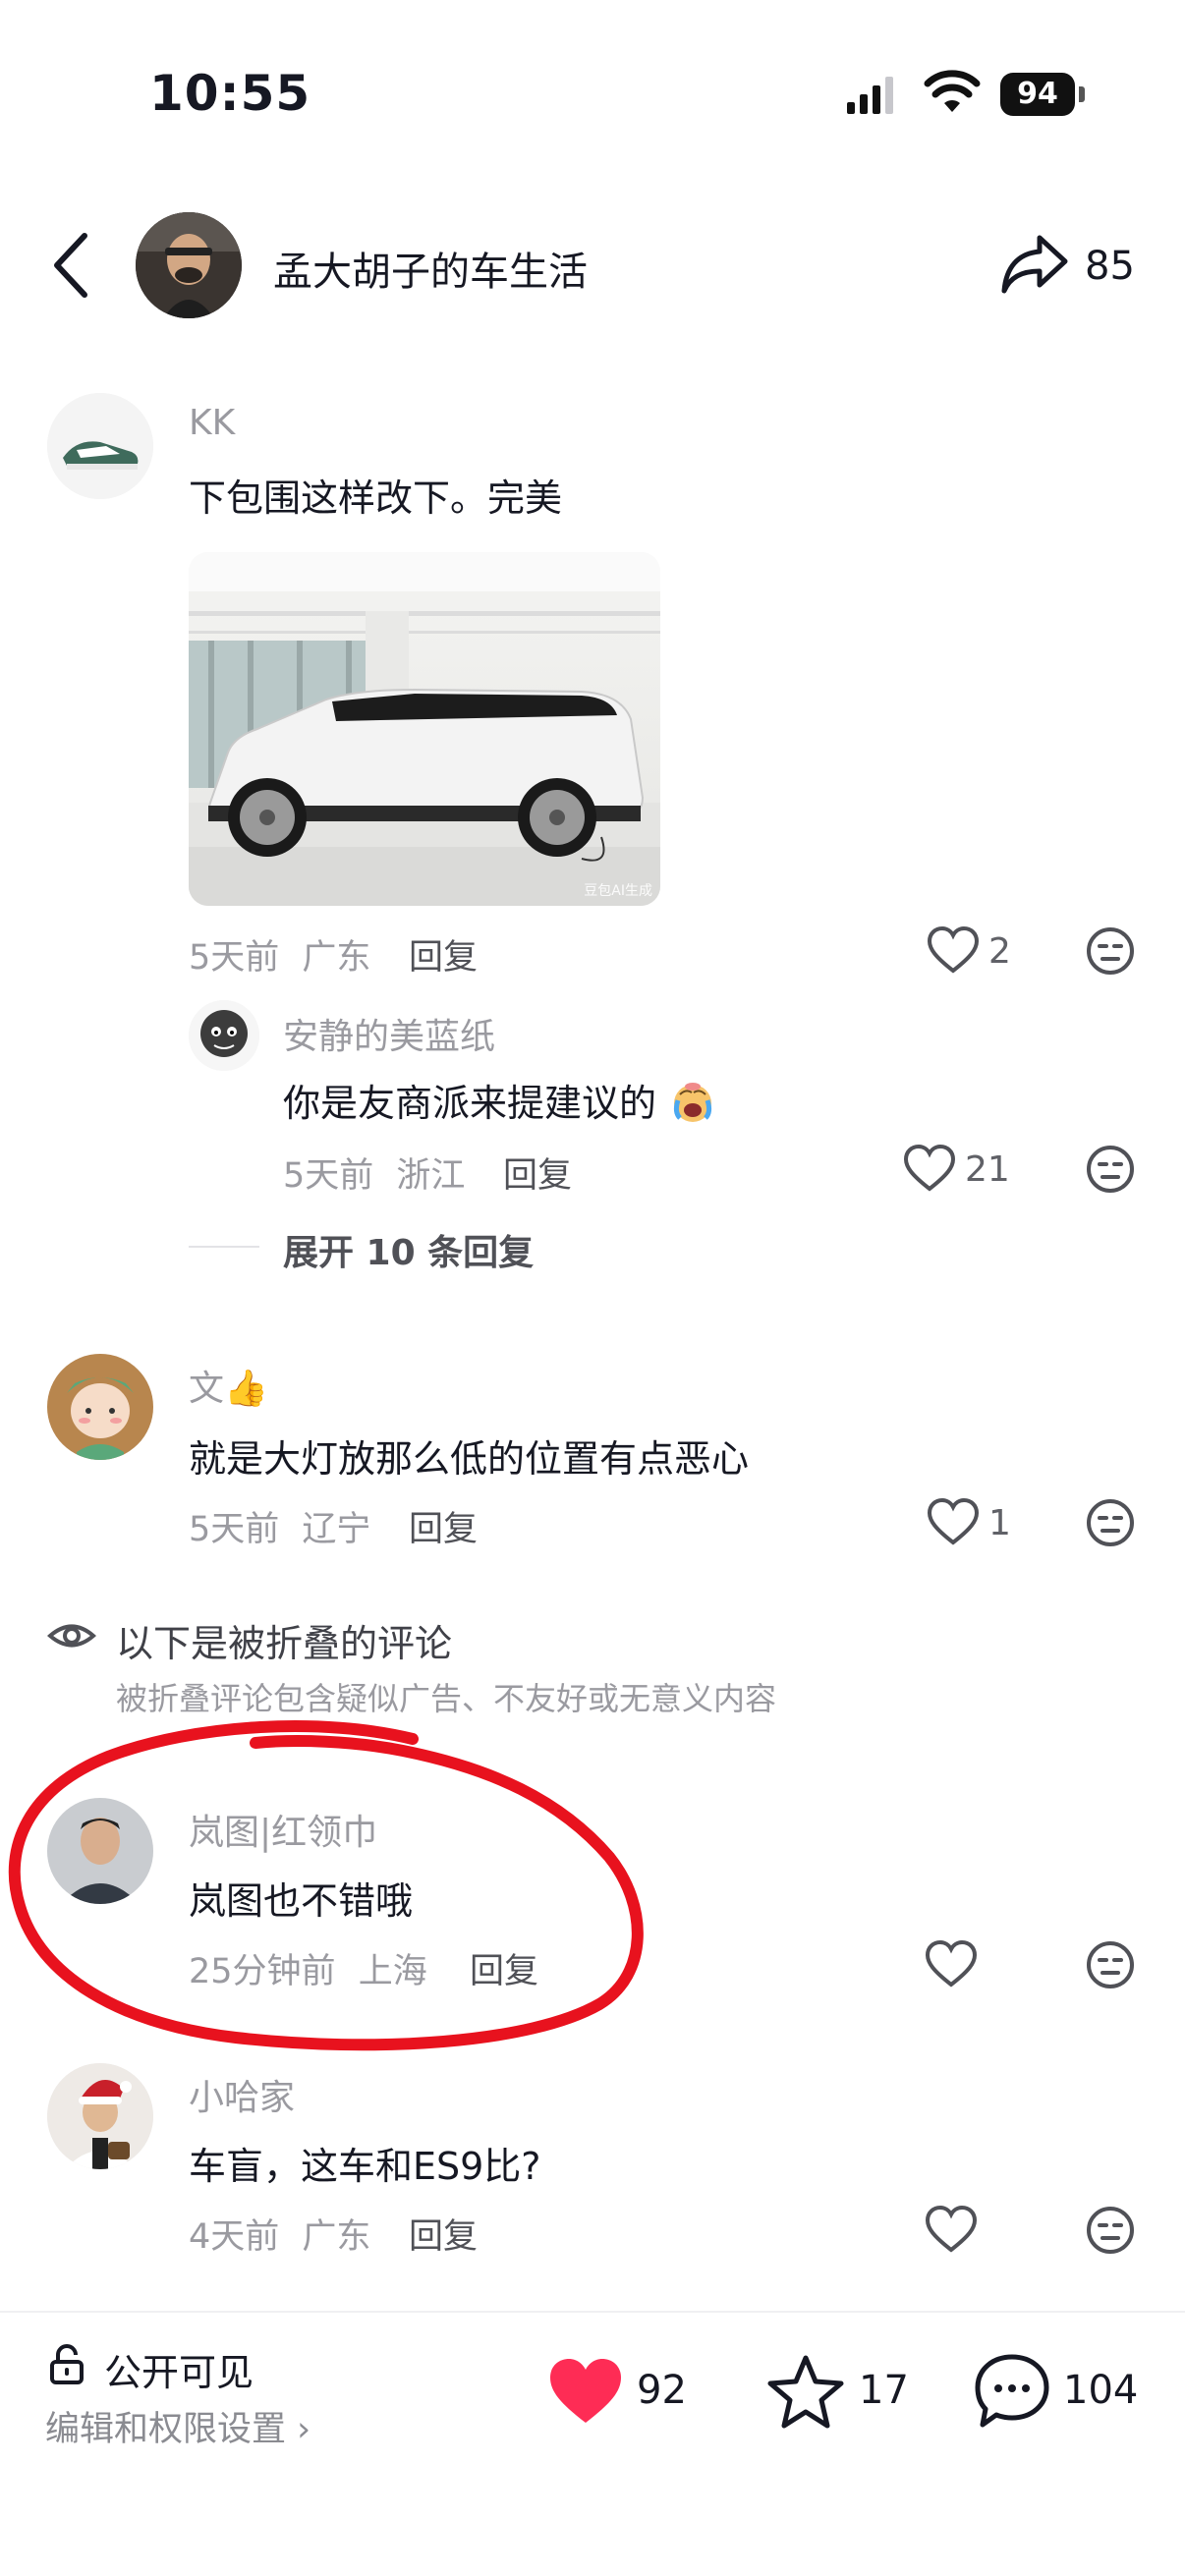 This screenshot has width=1185, height=2576. I want to click on heart-filled-icon, so click(586, 2391).